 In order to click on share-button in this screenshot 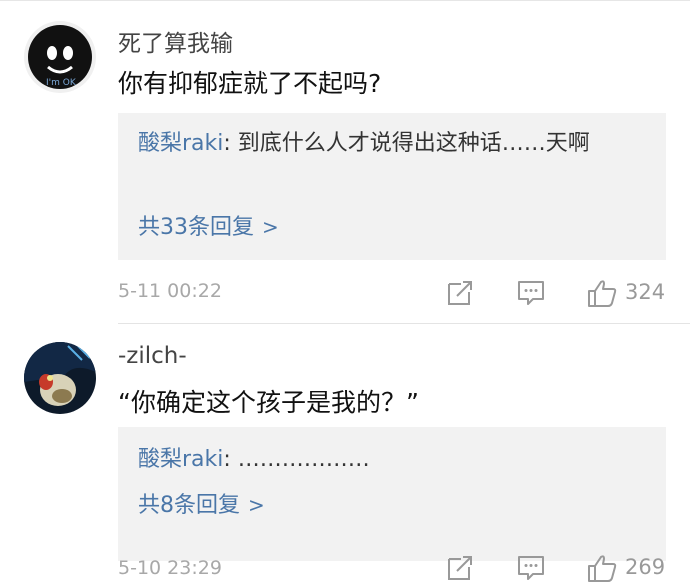, I will do `click(460, 293)`.